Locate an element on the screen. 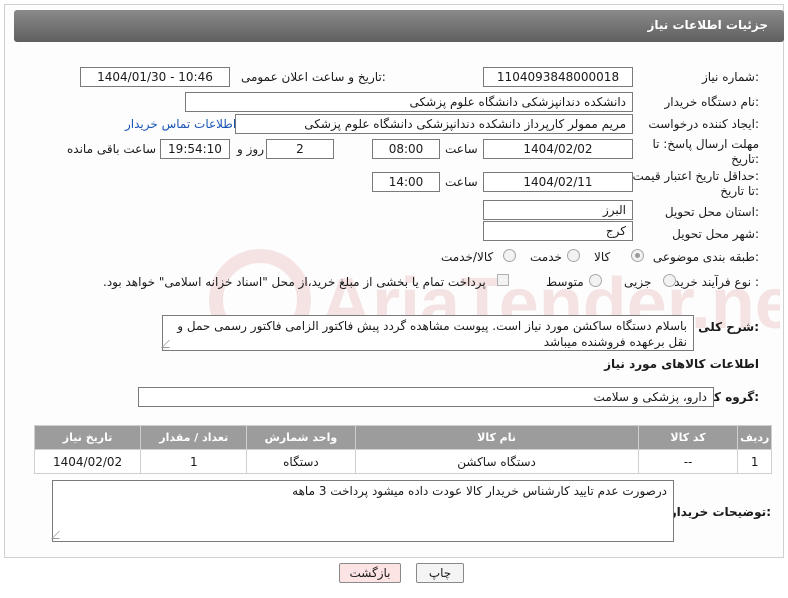 The image size is (788, 598). buyer-org-field: دانشکده دندانپزشکی دانشگاه علوم پزشکی is located at coordinates (409, 102).